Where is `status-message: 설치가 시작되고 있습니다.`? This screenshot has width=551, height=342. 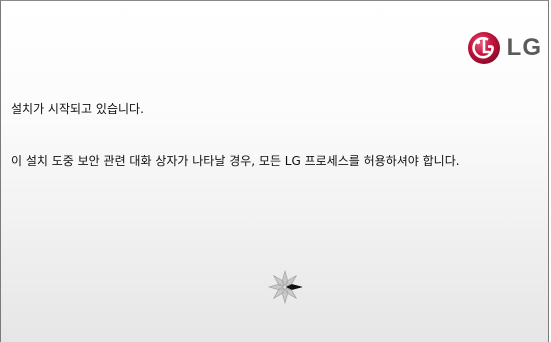
status-message: 설치가 시작되고 있습니다. is located at coordinates (77, 109).